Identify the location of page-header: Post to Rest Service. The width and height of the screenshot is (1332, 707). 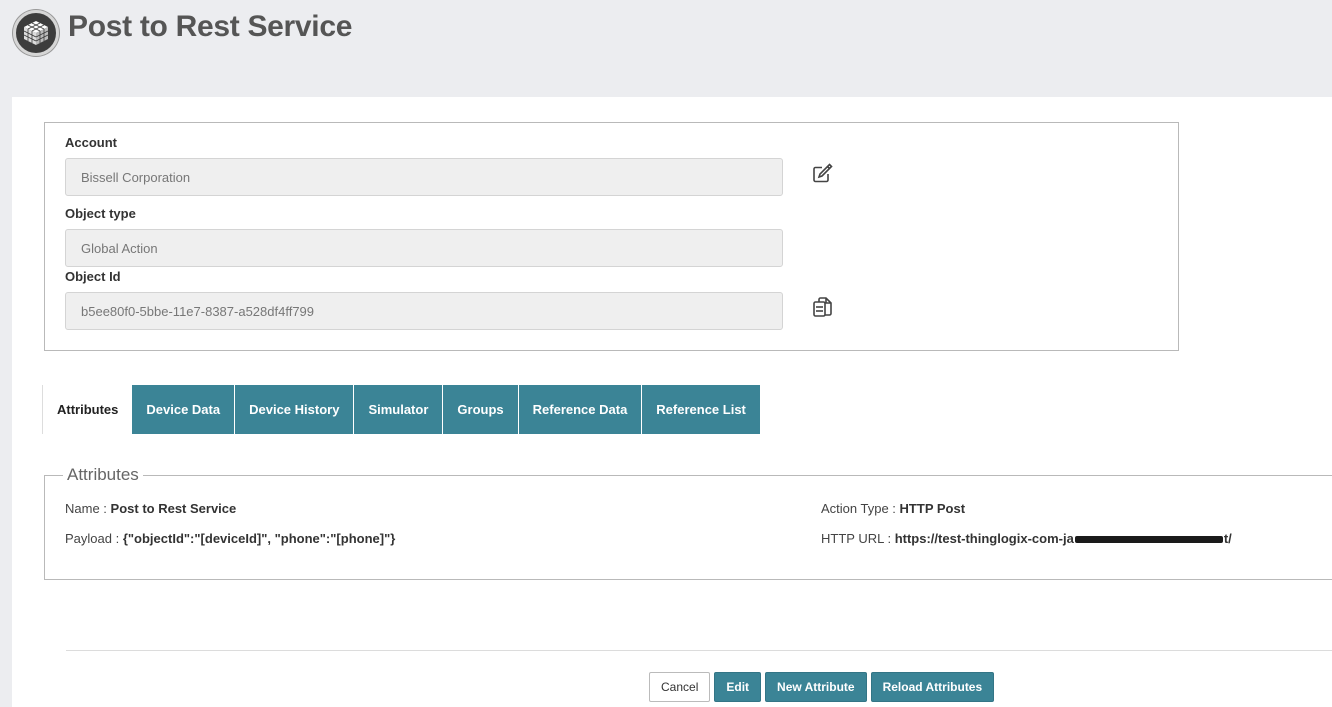
(666, 48).